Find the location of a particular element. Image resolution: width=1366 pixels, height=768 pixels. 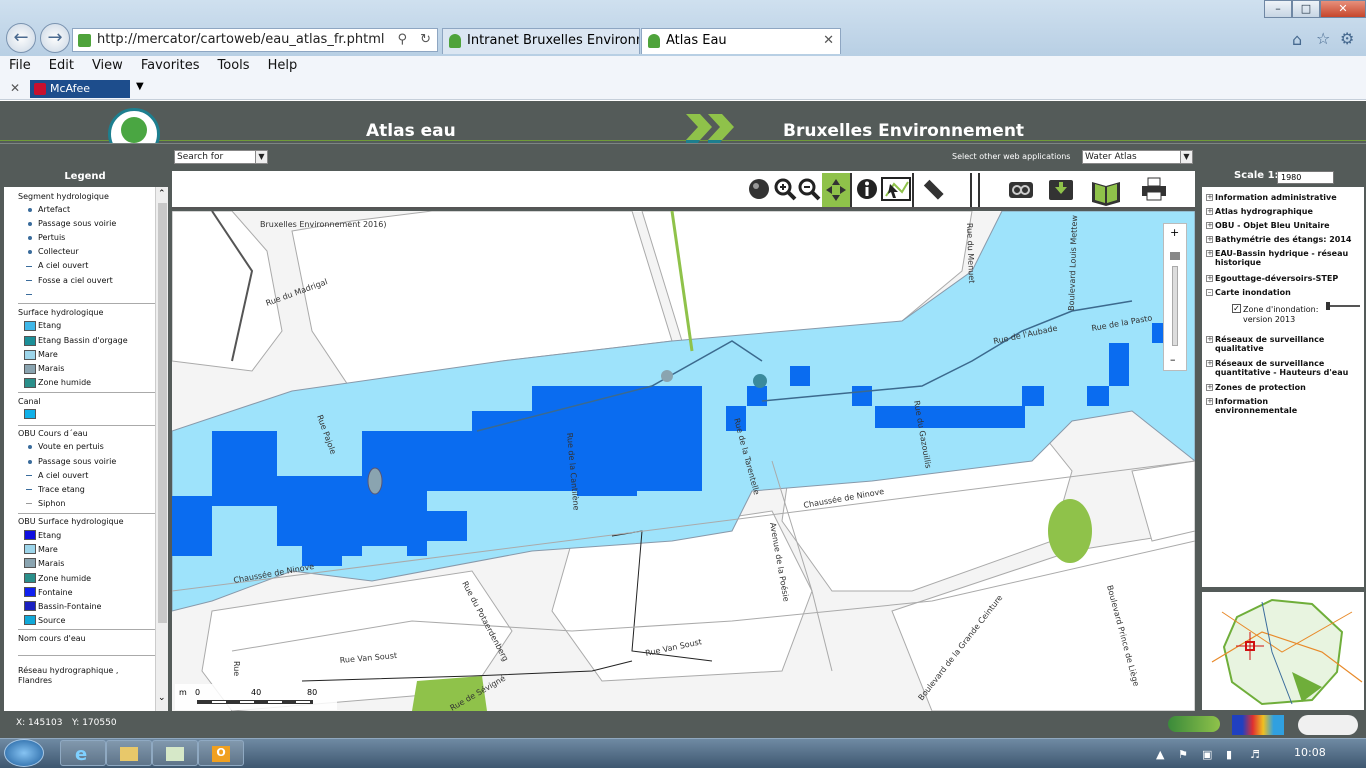

scroll-thumb is located at coordinates (162, 413).